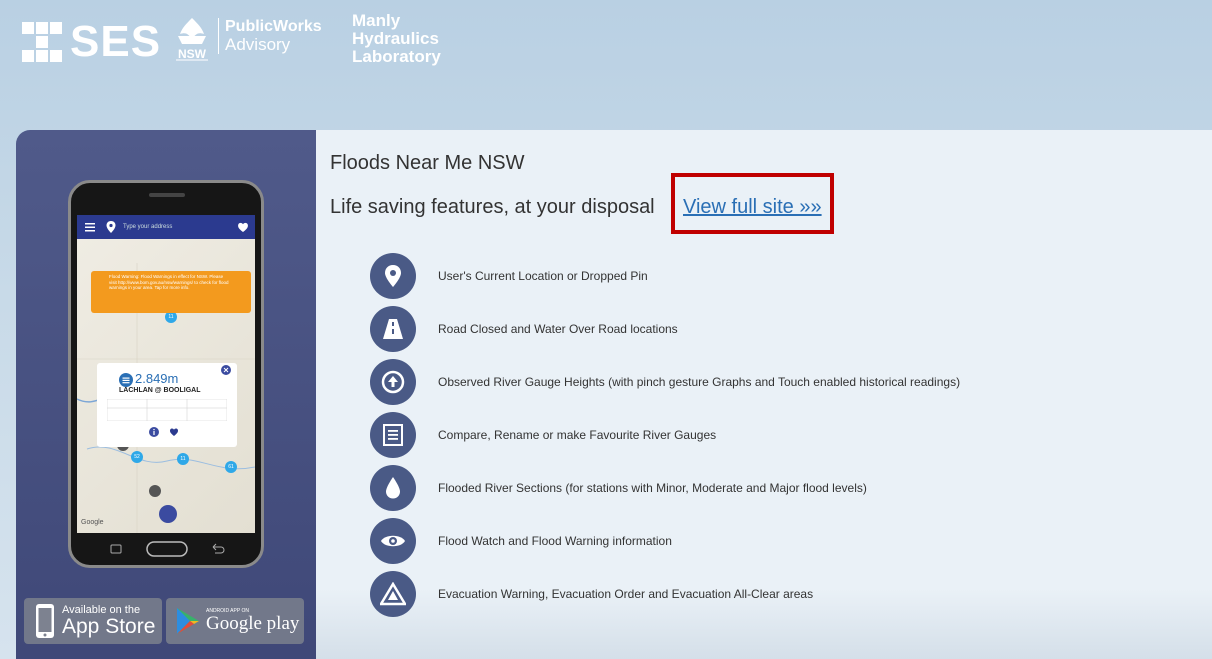  What do you see at coordinates (393, 594) in the screenshot?
I see `warning-triangle-icon` at bounding box center [393, 594].